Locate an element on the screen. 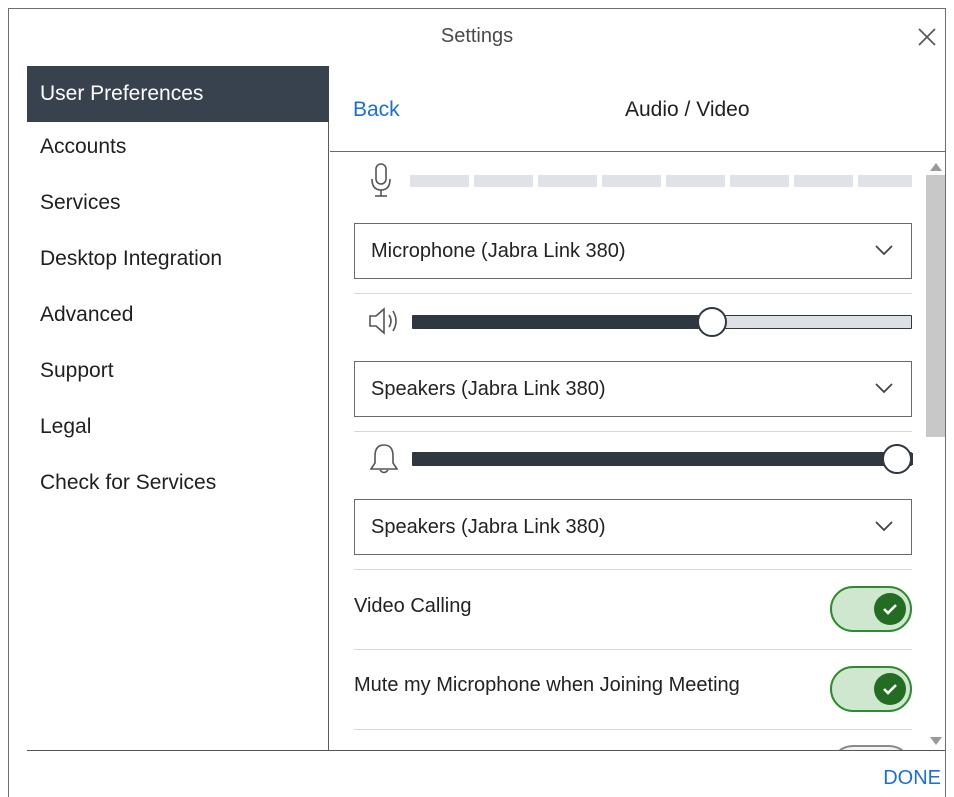  sidebar-item-support: Support is located at coordinates (178, 374).